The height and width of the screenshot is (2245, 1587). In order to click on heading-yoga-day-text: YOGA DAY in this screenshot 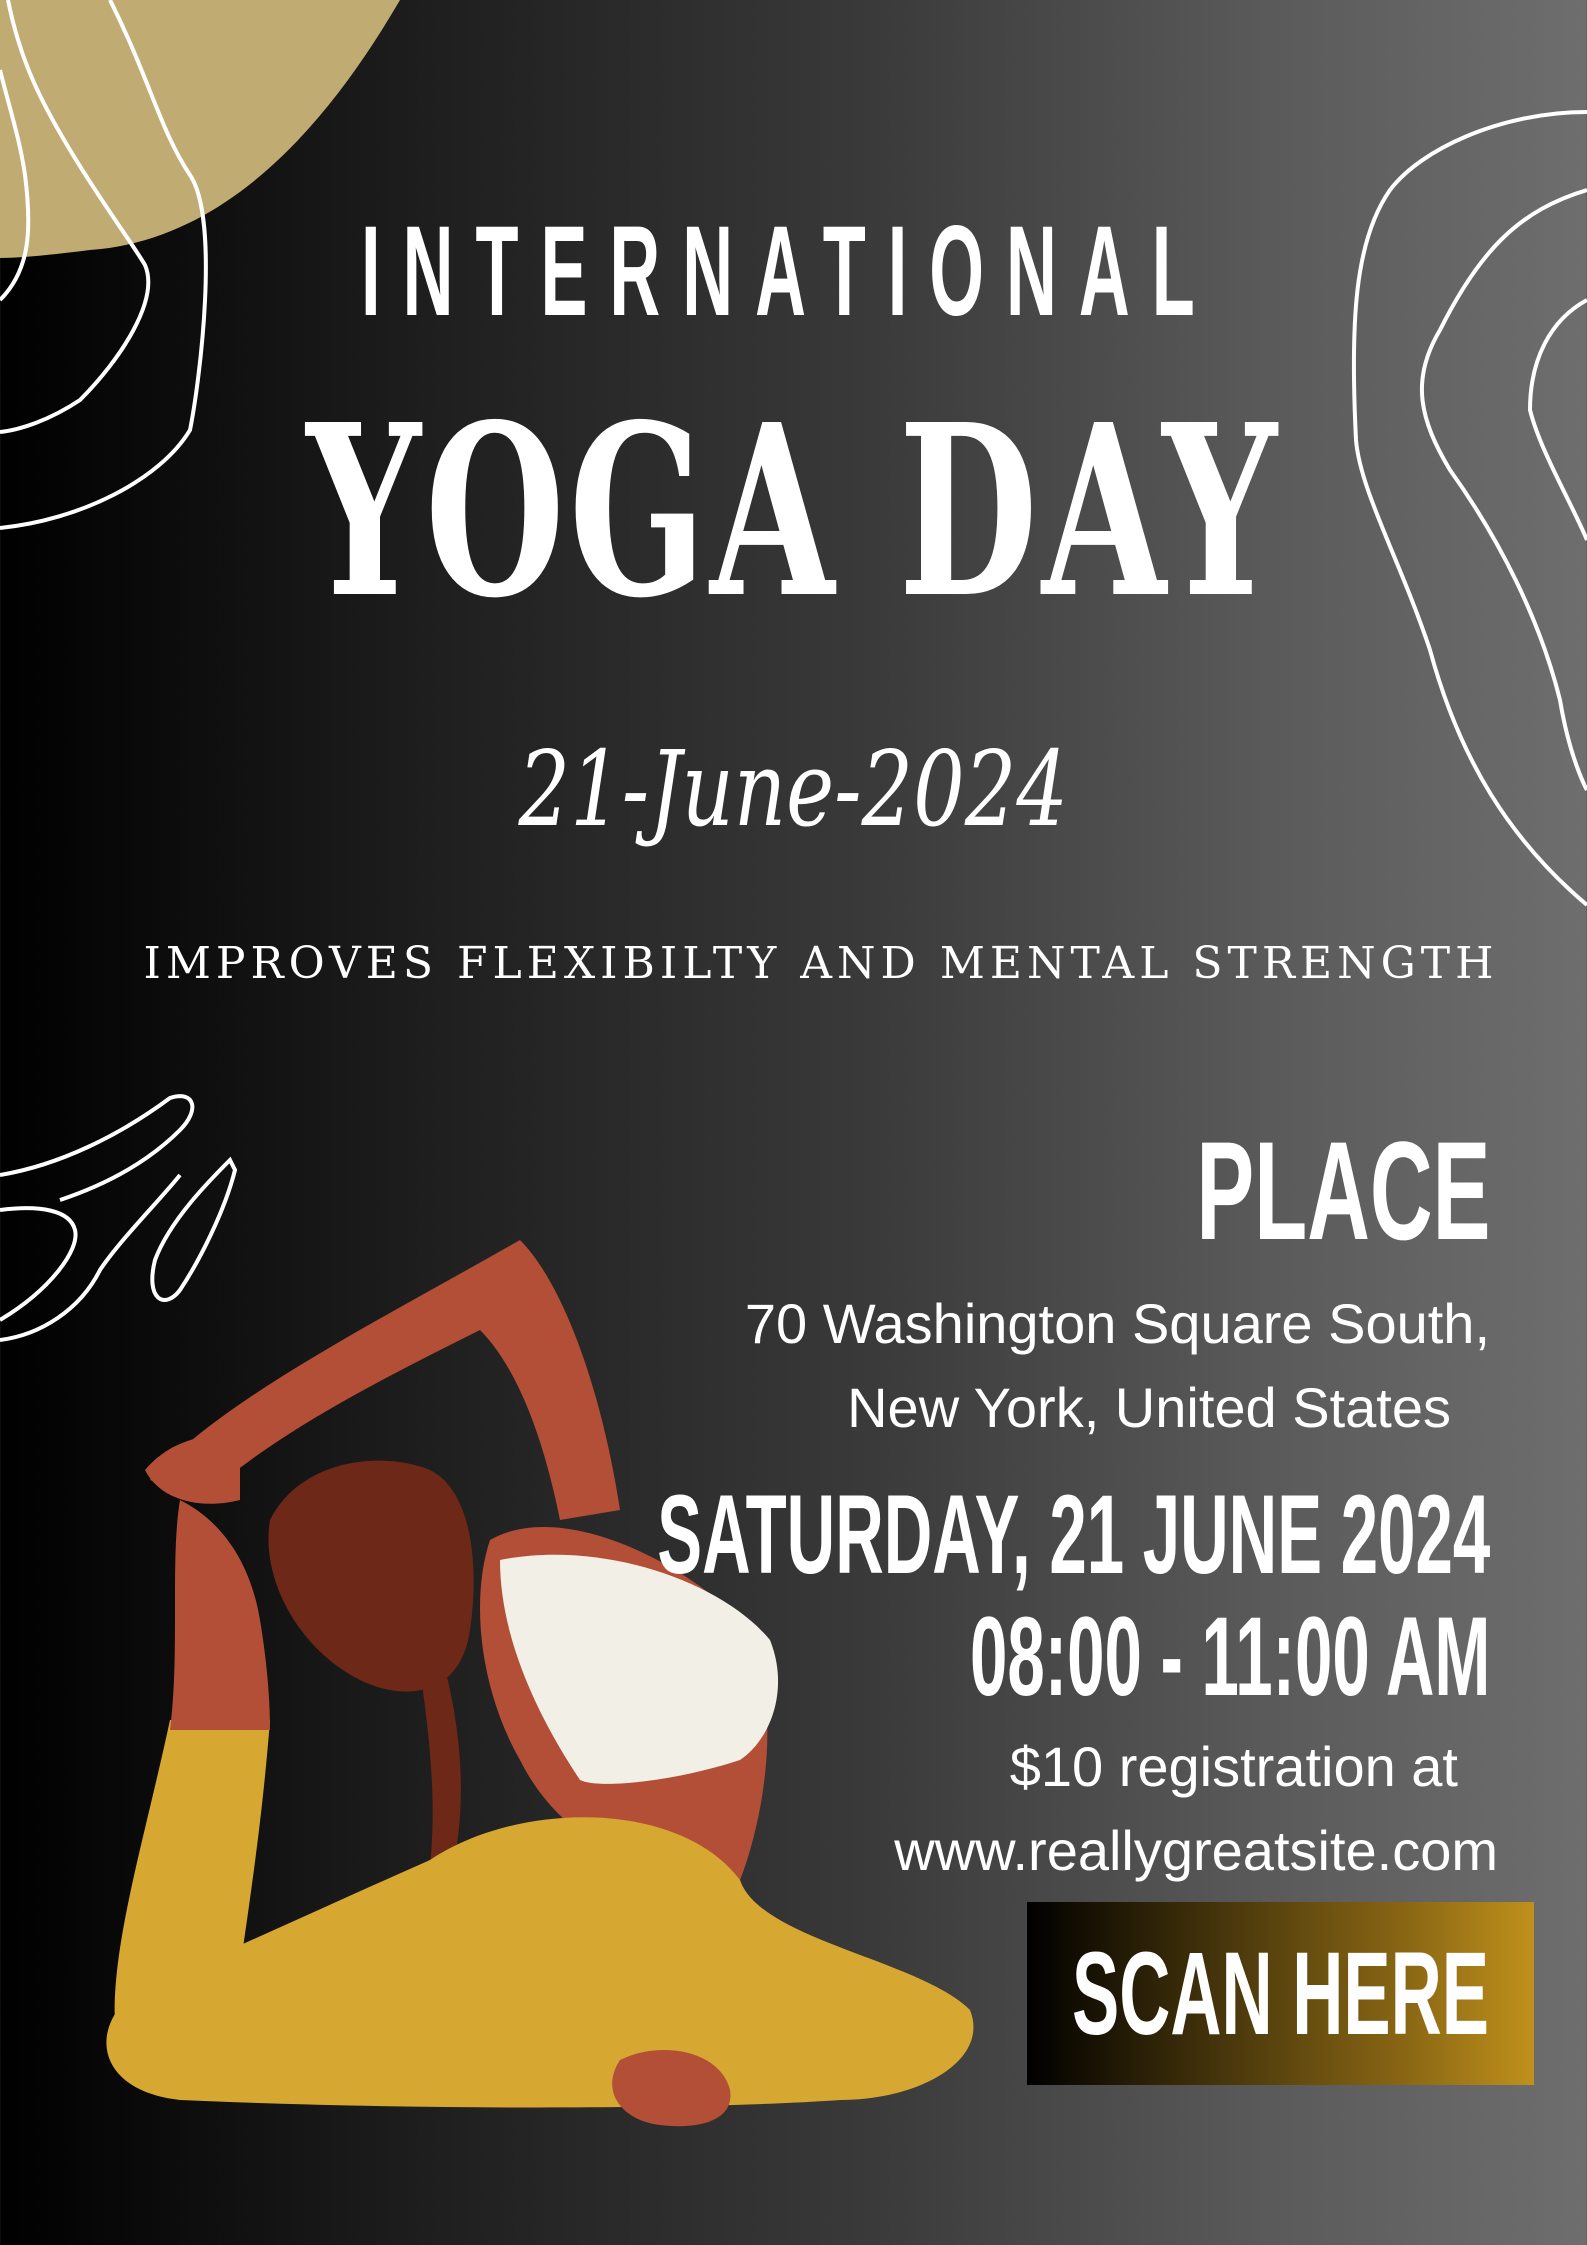, I will do `click(793, 511)`.